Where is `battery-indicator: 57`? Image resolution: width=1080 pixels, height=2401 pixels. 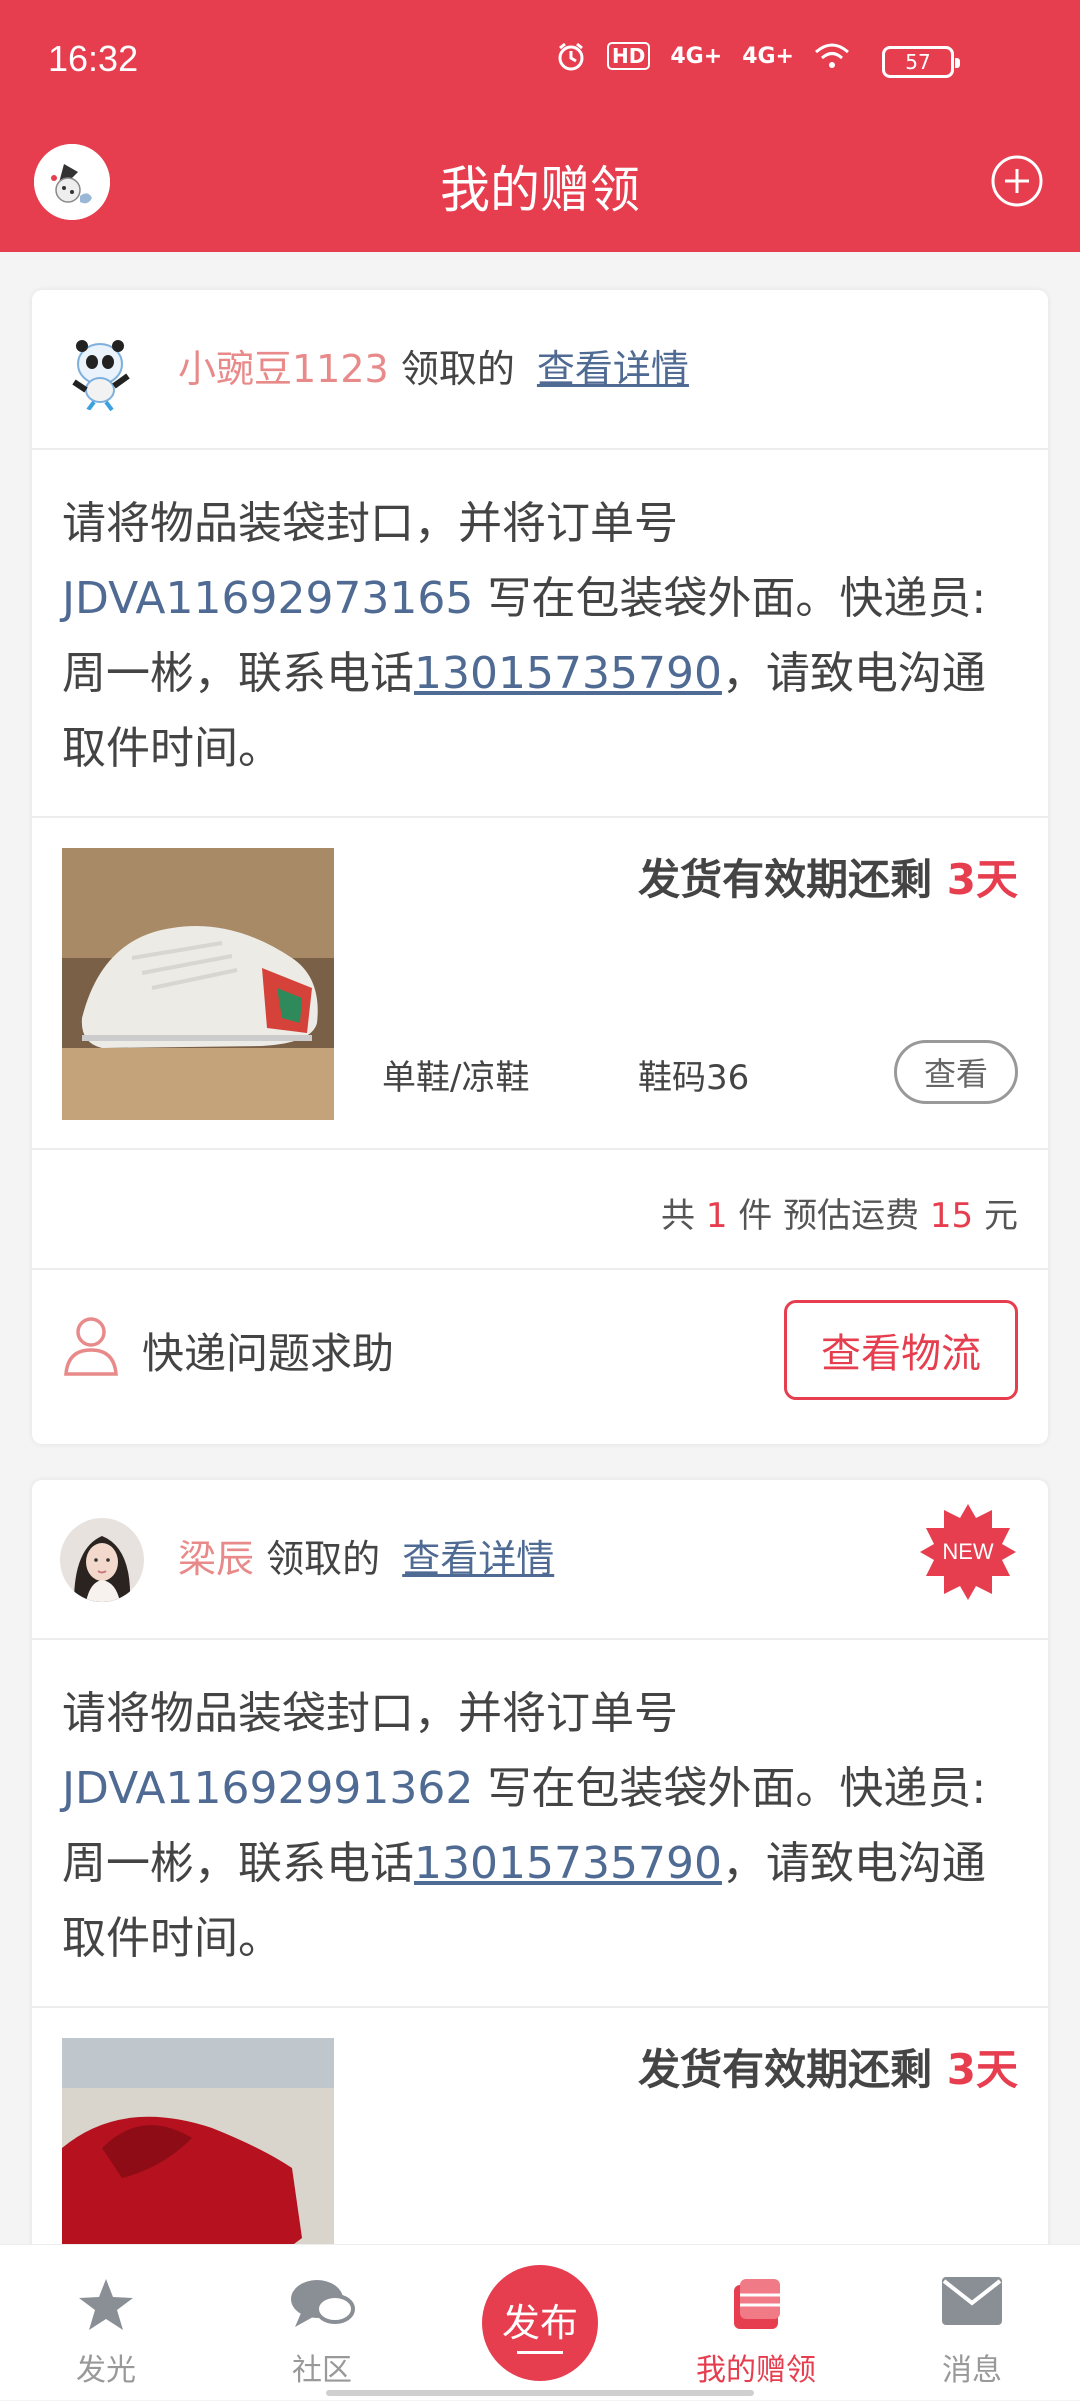
battery-indicator: 57 is located at coordinates (921, 62).